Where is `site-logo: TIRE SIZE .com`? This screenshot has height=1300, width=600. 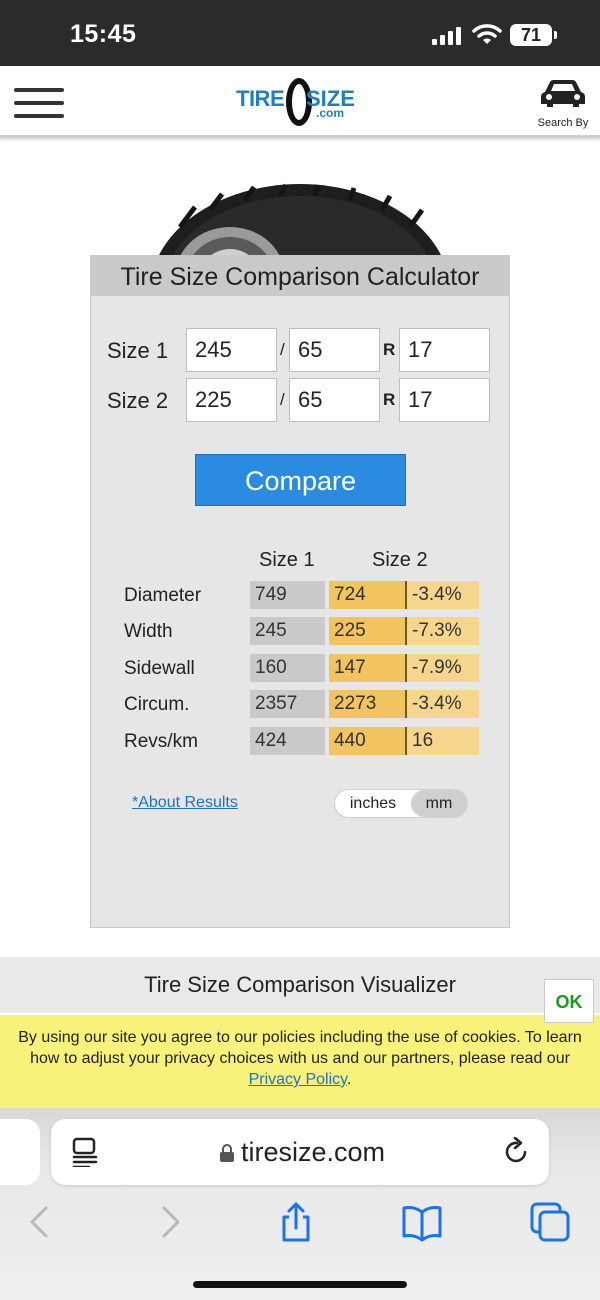 site-logo: TIRE SIZE .com is located at coordinates (301, 102).